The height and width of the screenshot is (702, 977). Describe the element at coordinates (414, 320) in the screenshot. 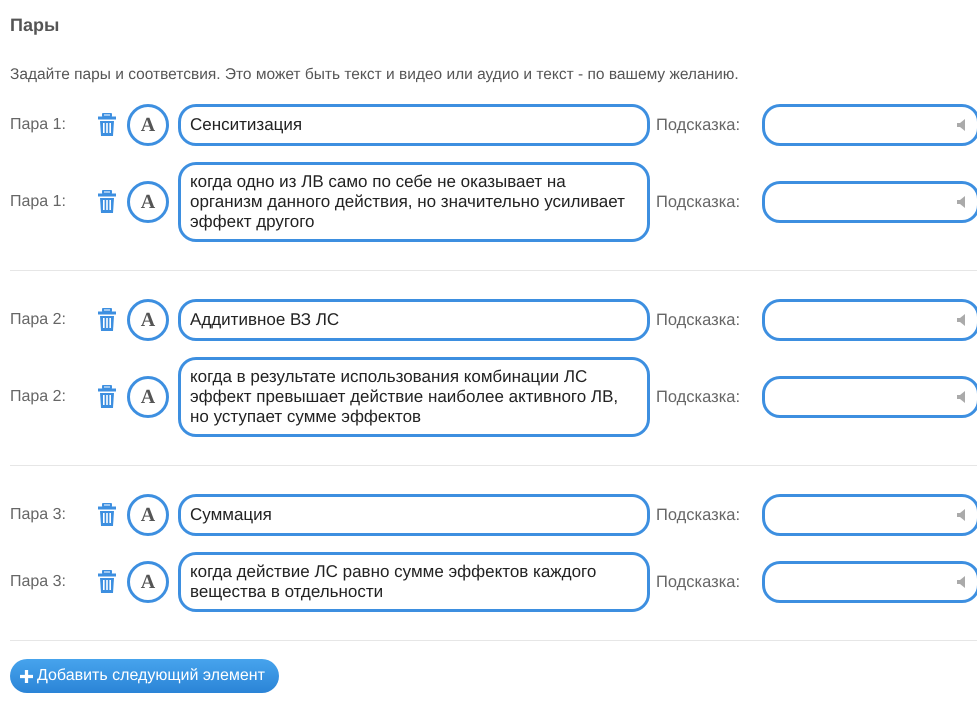

I see `input-field: Аддитивное ВЗ ЛС` at that location.